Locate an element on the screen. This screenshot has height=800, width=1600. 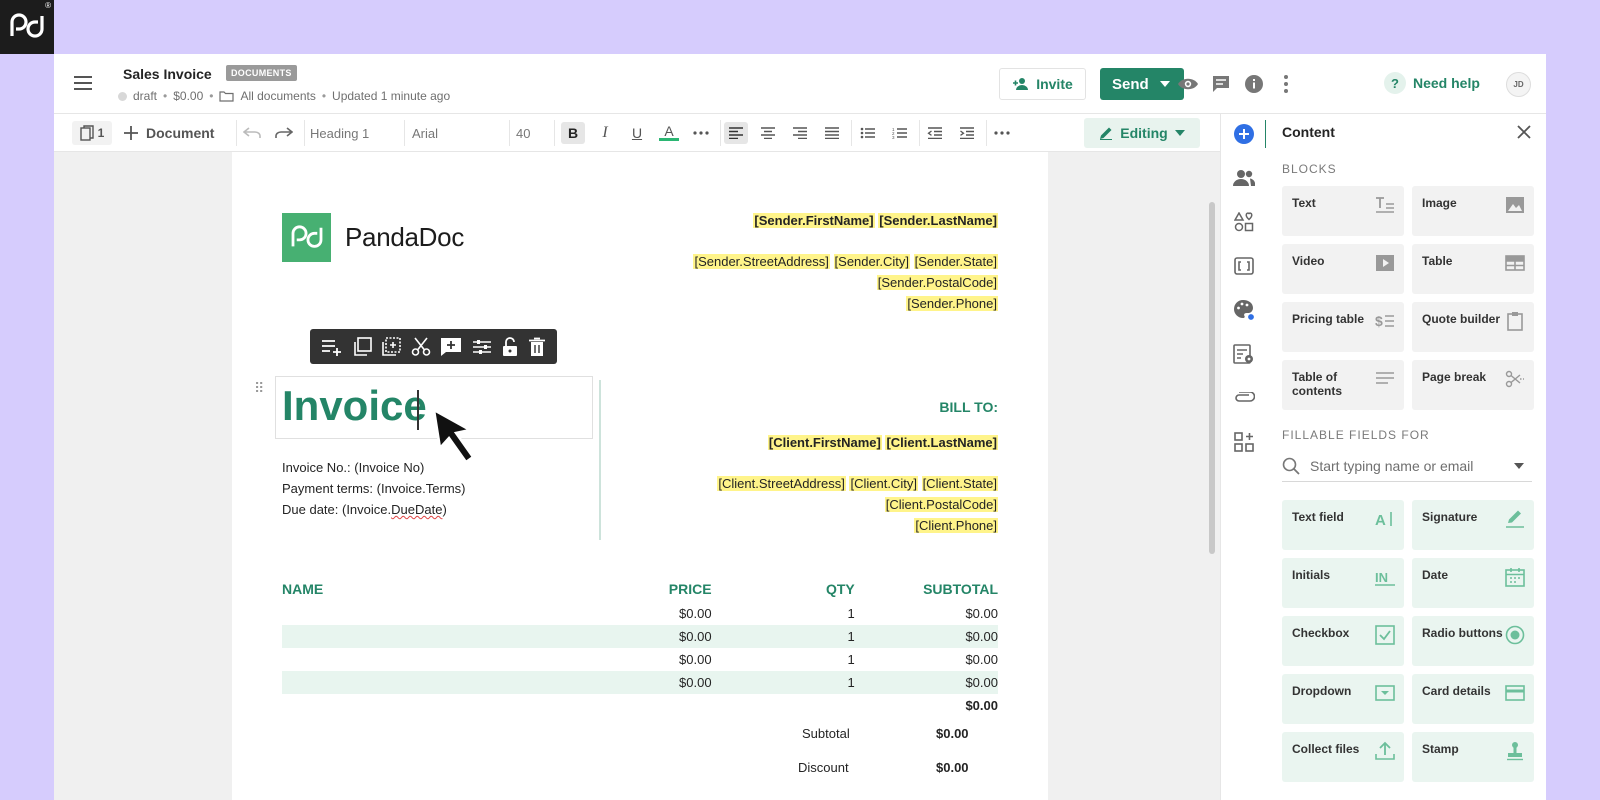
sender-phone-token: [Sender.Phone] is located at coordinates (952, 303).